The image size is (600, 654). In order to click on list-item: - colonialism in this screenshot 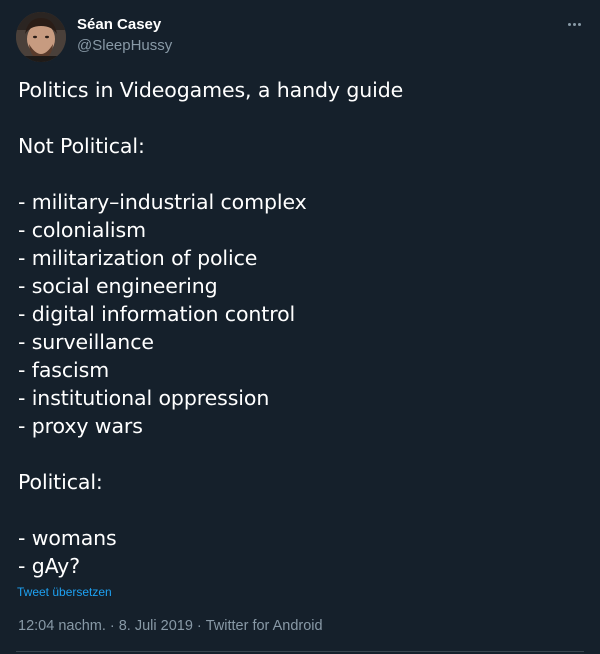, I will do `click(82, 230)`.